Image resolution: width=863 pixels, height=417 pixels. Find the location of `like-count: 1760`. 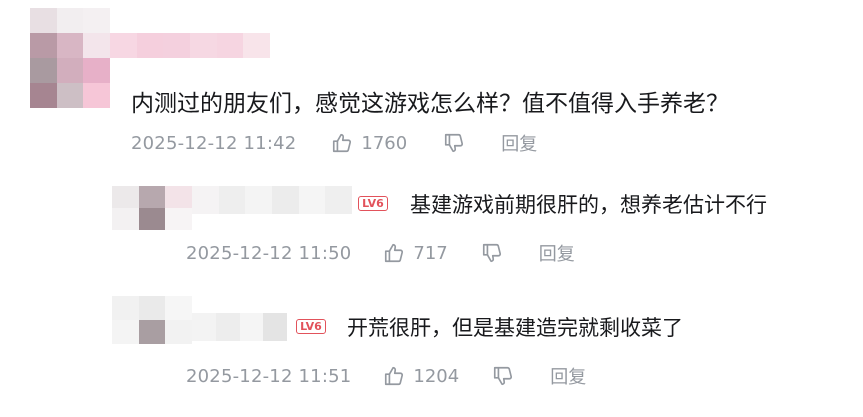

like-count: 1760 is located at coordinates (384, 143).